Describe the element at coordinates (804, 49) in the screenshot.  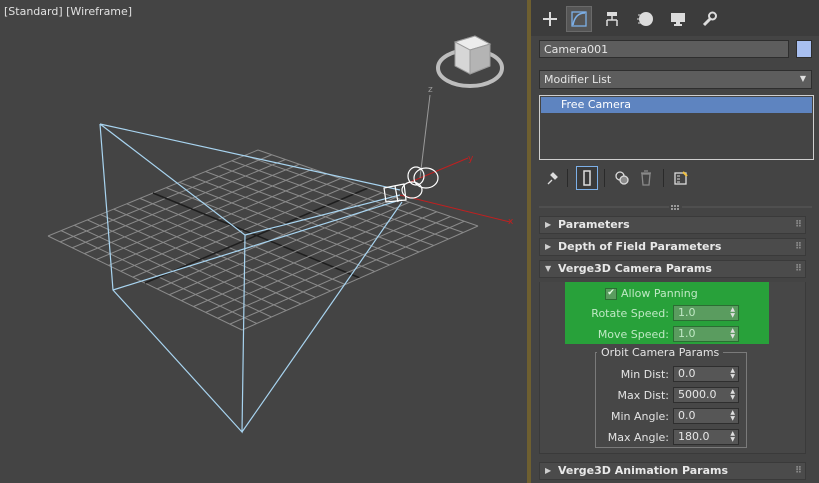
I see `object-color-swatch` at that location.